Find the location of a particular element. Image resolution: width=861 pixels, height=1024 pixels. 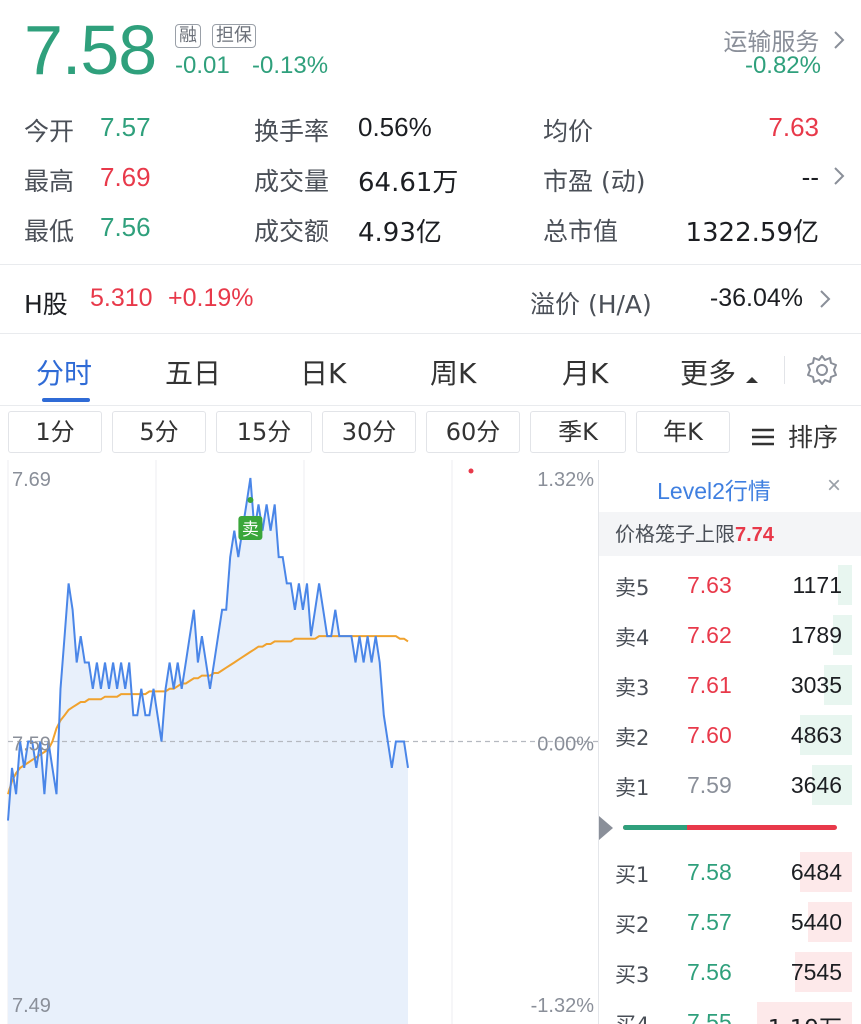

chart-tabs: 分时 五日 日K 周K 月K 更多 is located at coordinates (430, 370).